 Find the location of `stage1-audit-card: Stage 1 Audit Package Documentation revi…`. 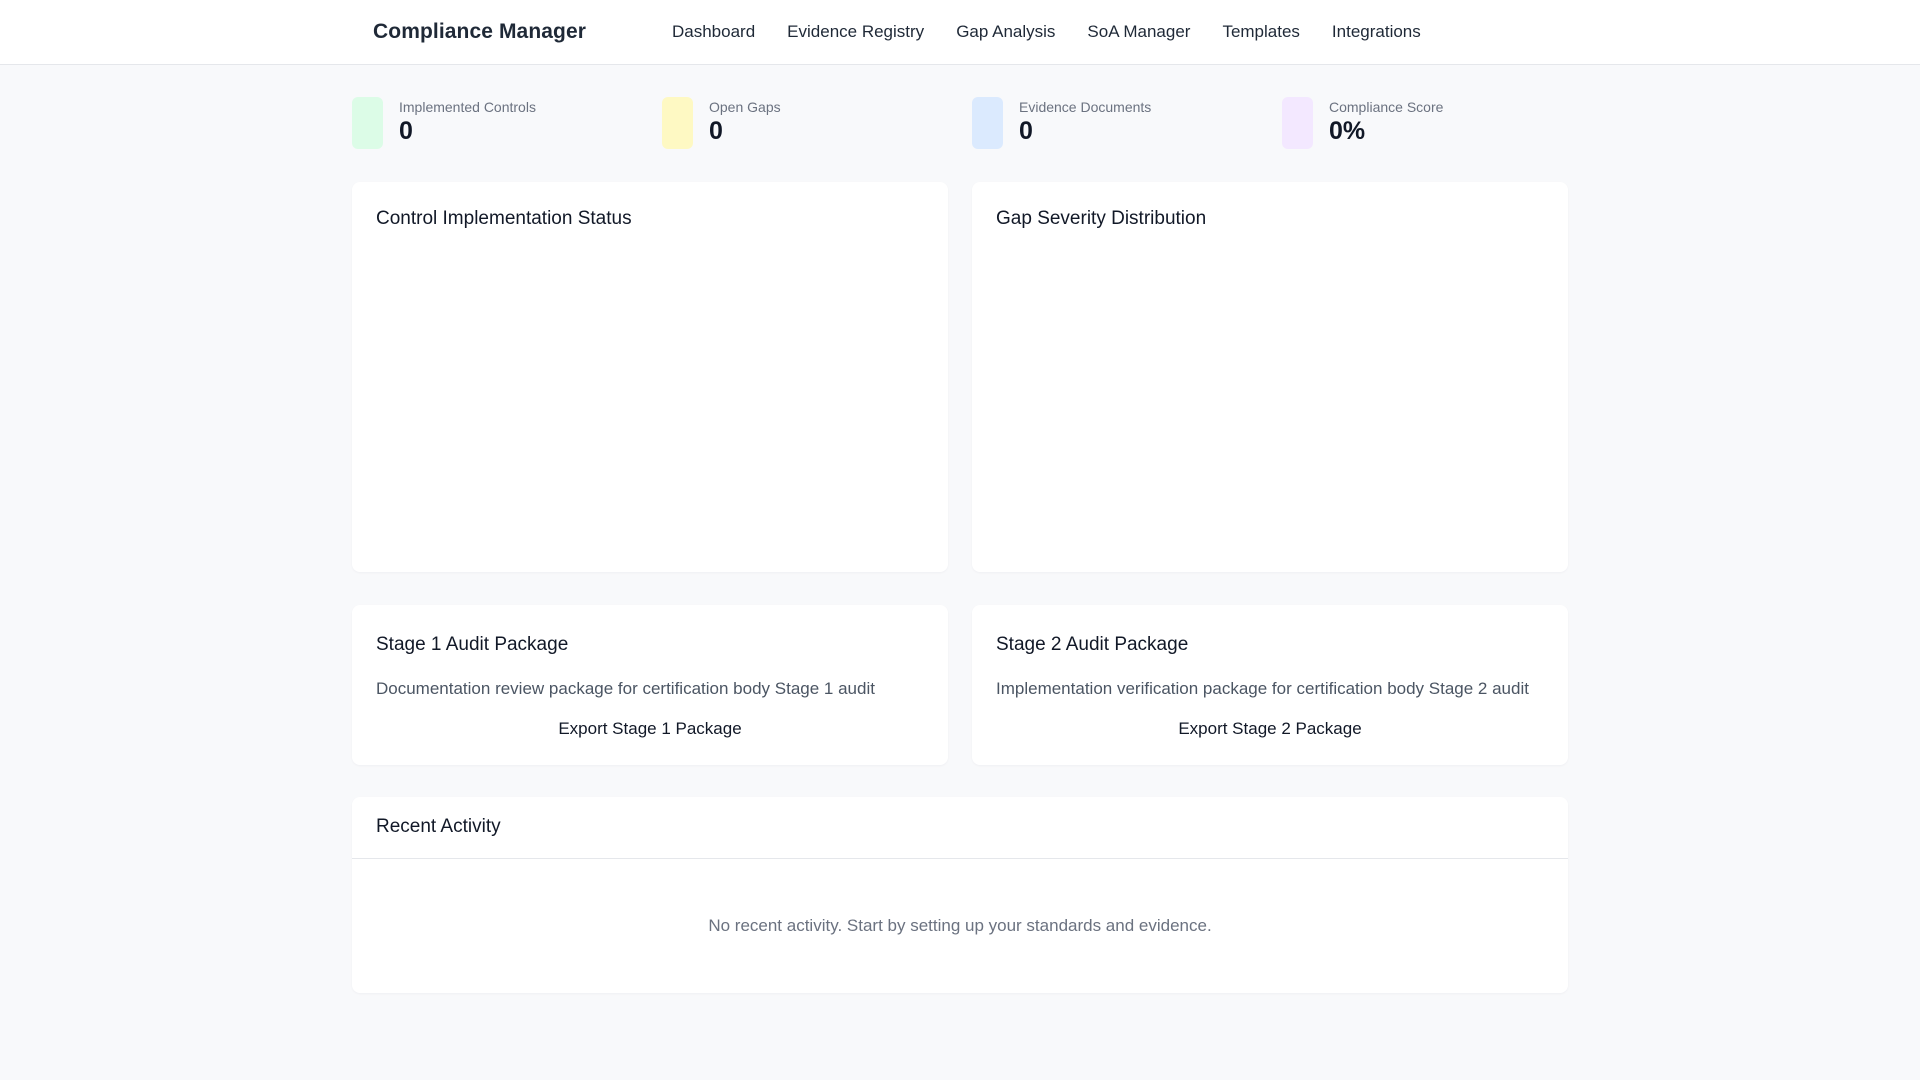

stage1-audit-card: Stage 1 Audit Package Documentation revi… is located at coordinates (650, 685).